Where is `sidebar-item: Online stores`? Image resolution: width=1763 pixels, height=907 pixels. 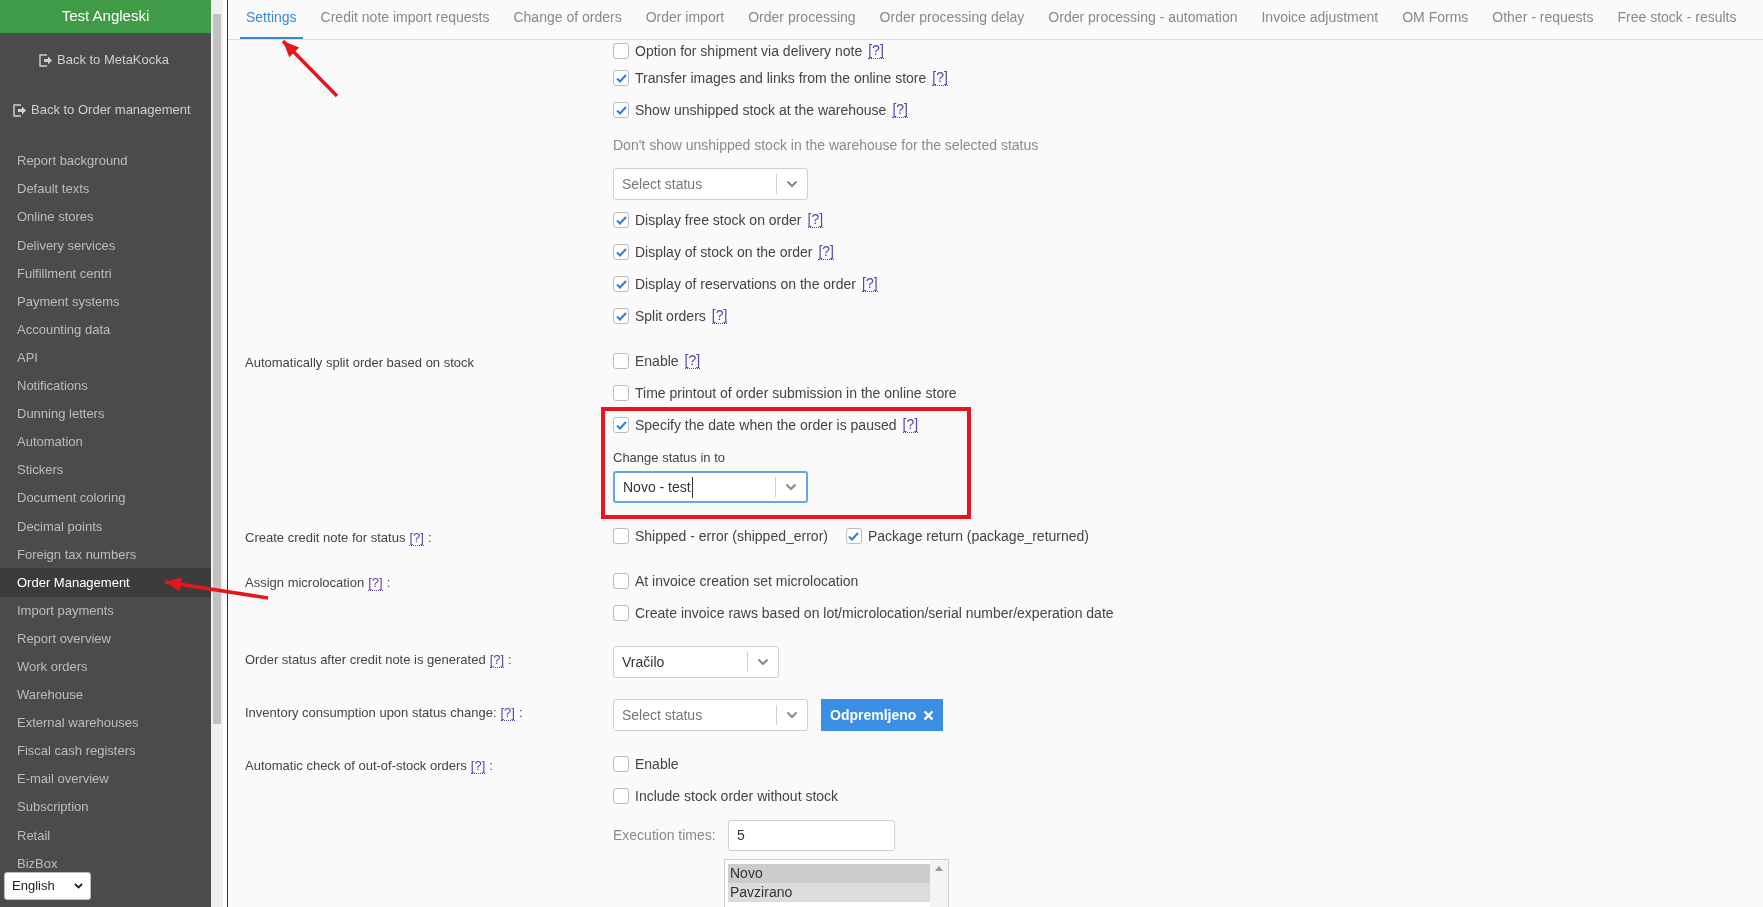 sidebar-item: Online stores is located at coordinates (105, 217).